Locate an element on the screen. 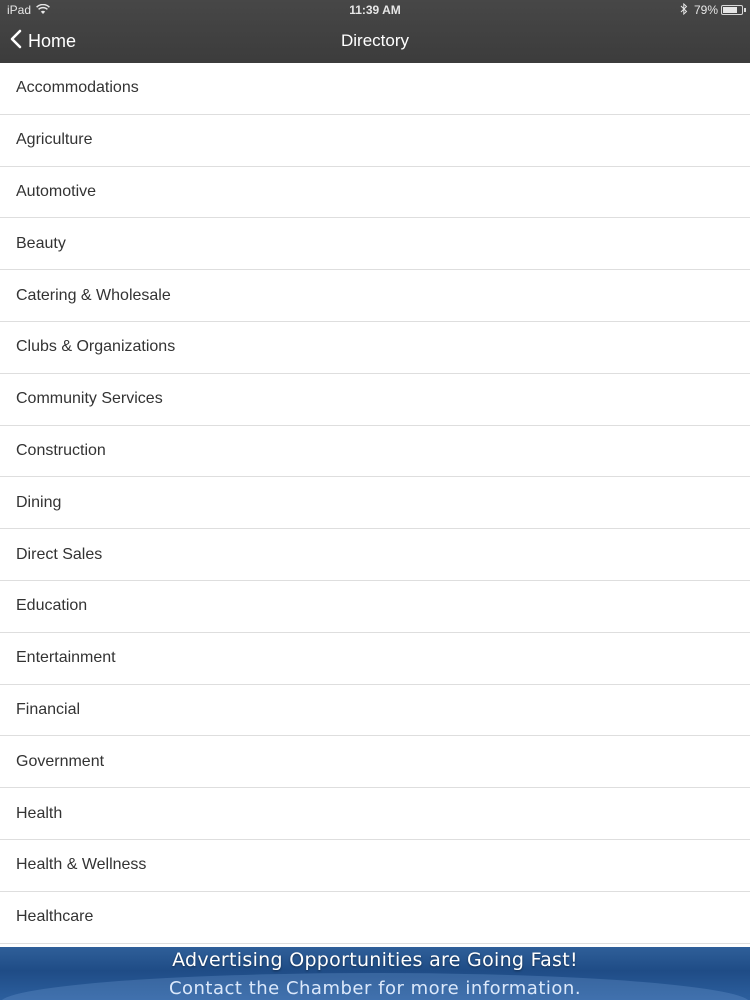 The image size is (750, 1000). directory-item-label: Education is located at coordinates (52, 606).